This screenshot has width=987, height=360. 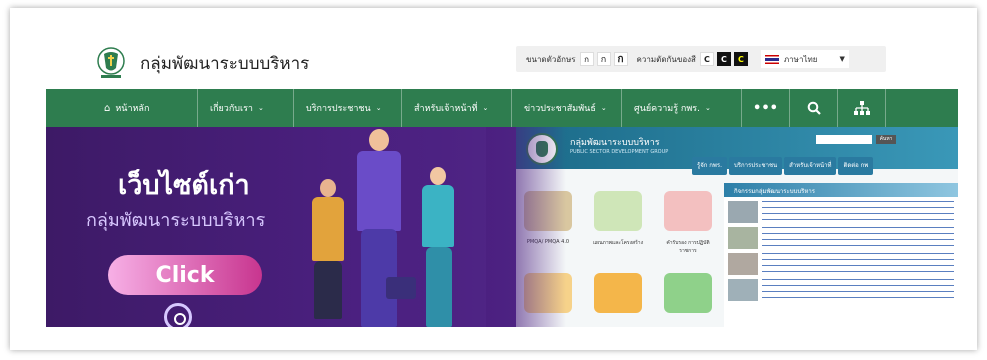 I want to click on old-news-header: กิจกรรมกลุ่มพัฒนาระบบบริหาร, so click(x=841, y=190).